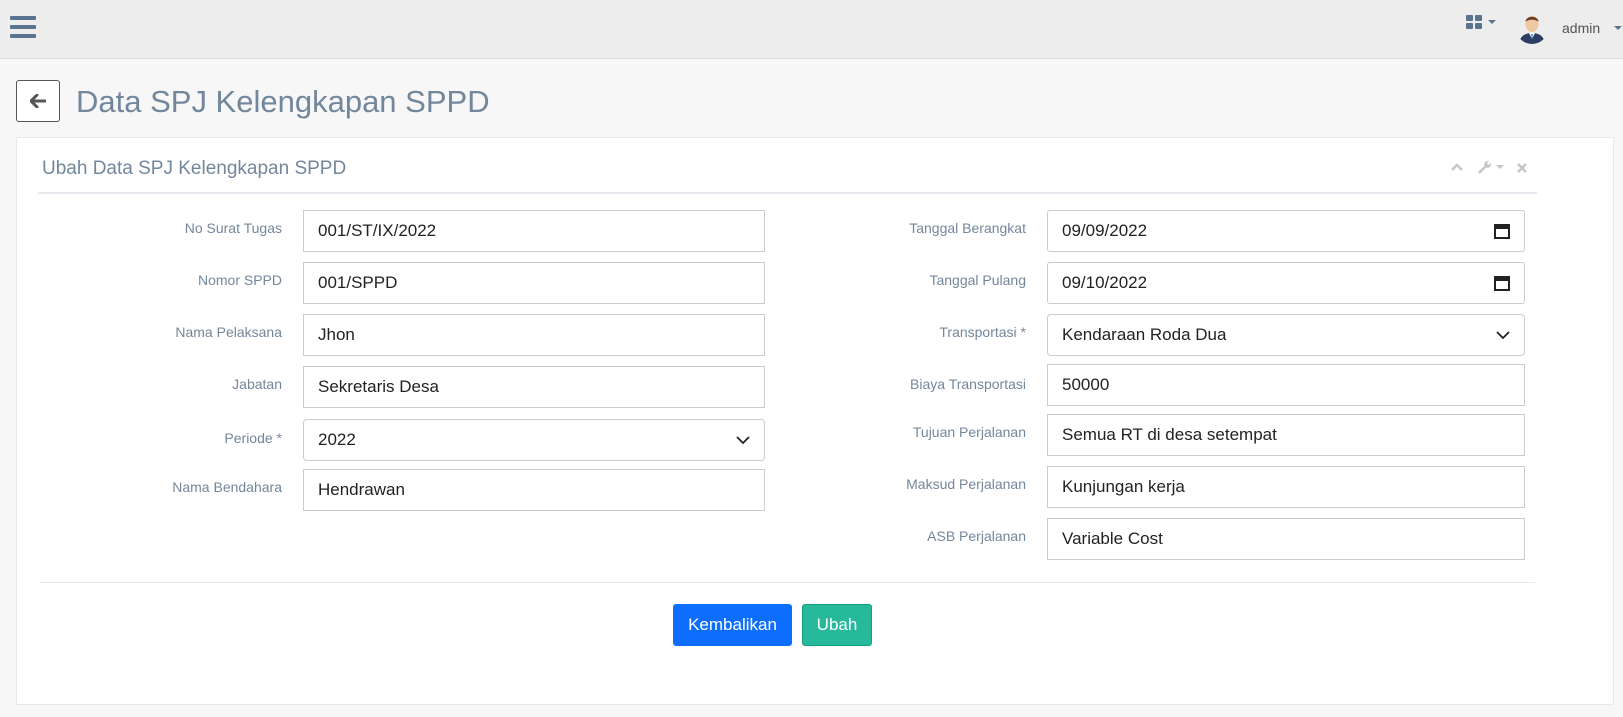 The width and height of the screenshot is (1623, 717). I want to click on label-asb-perjalanan: ASB Perjalanan, so click(976, 536).